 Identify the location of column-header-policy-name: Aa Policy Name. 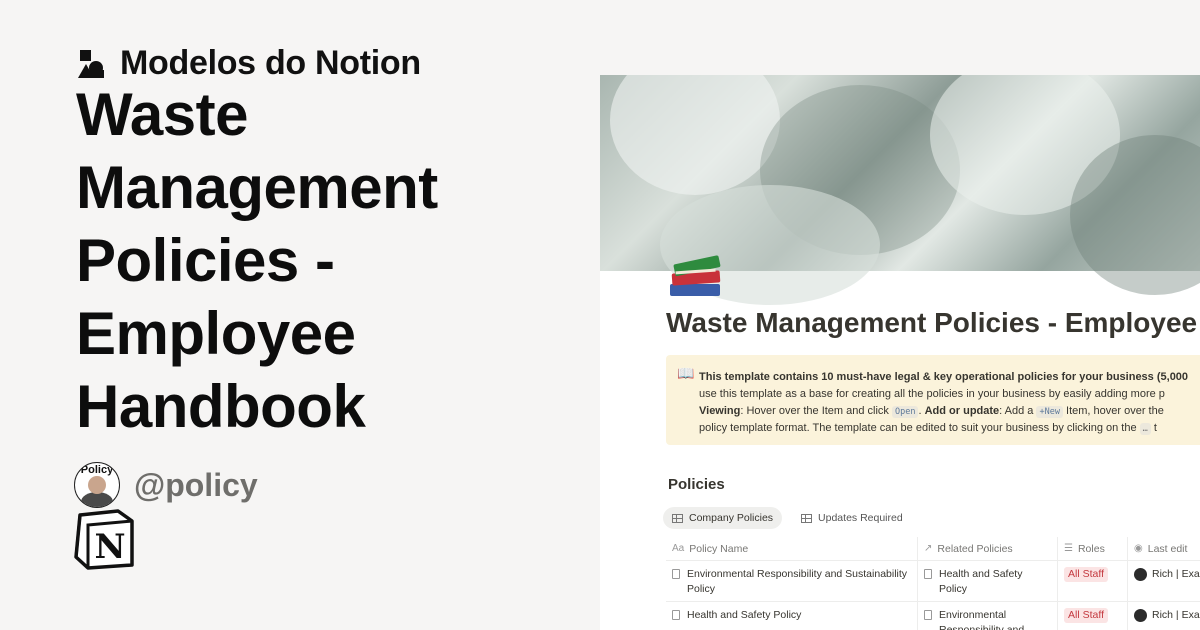
(792, 548).